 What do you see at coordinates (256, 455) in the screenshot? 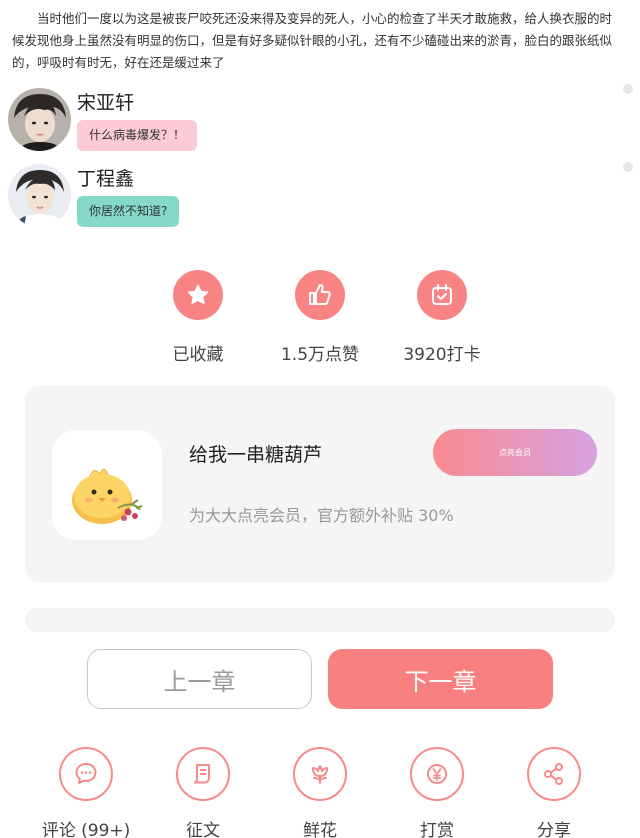
I see `member-title: 给我一串糖葫芦` at bounding box center [256, 455].